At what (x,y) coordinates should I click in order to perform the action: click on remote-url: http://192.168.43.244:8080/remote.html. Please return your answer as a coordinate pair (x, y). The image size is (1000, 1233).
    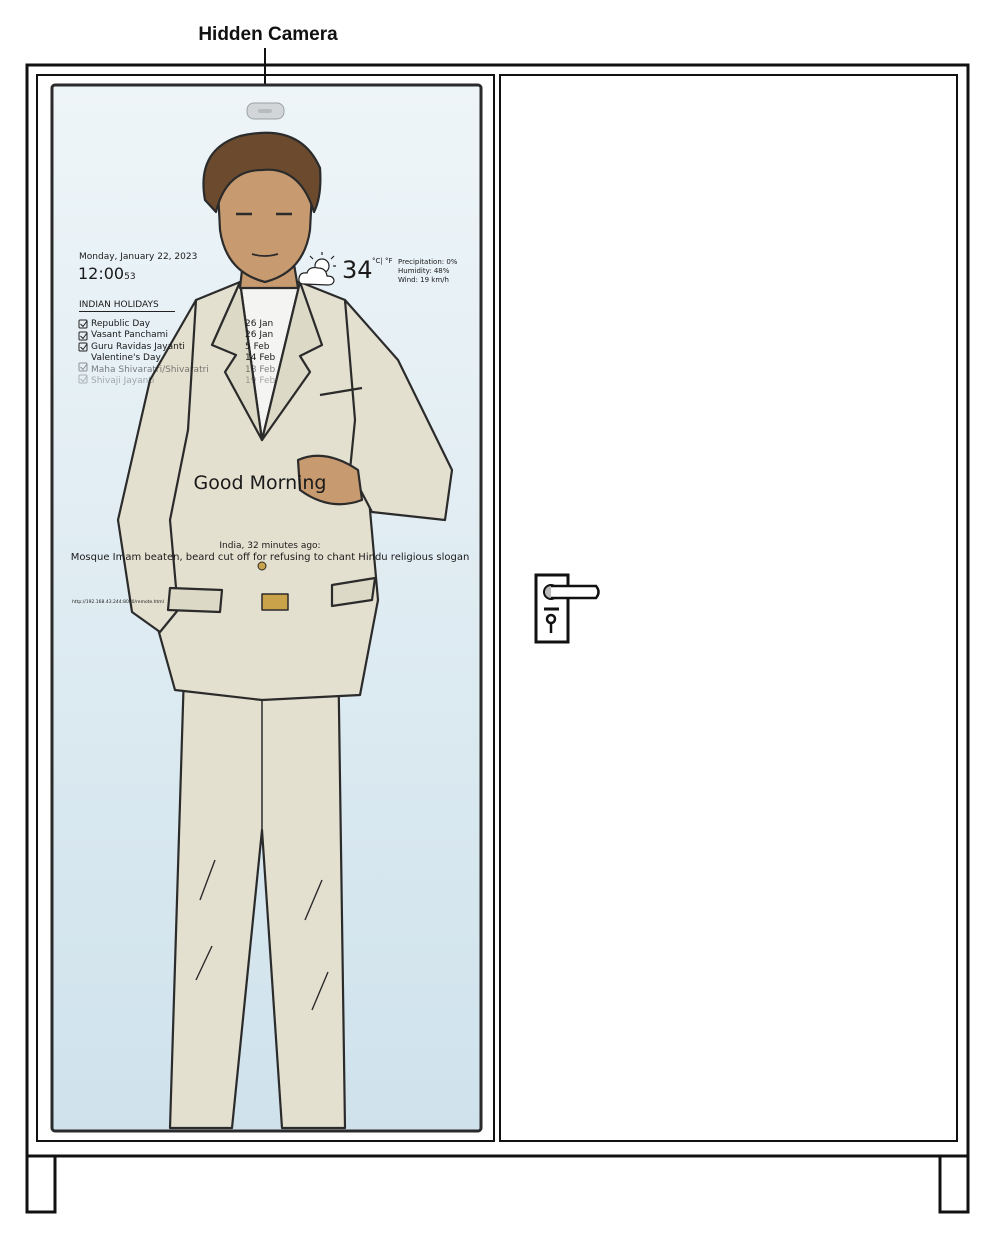
    Looking at the image, I should click on (118, 602).